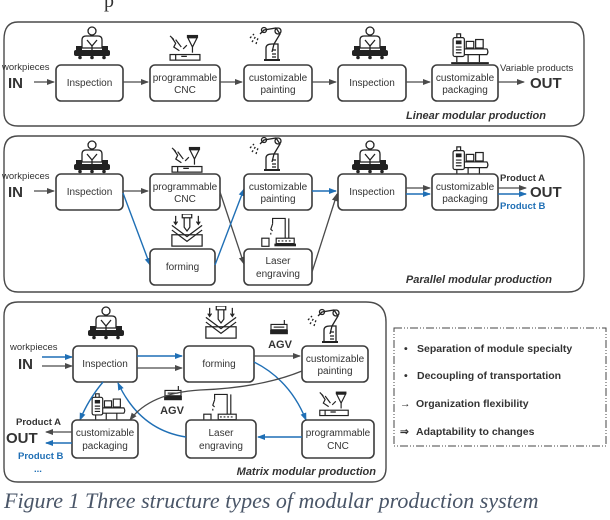 The image size is (610, 520). I want to click on legend-item: Adaptability to changes, so click(475, 432).